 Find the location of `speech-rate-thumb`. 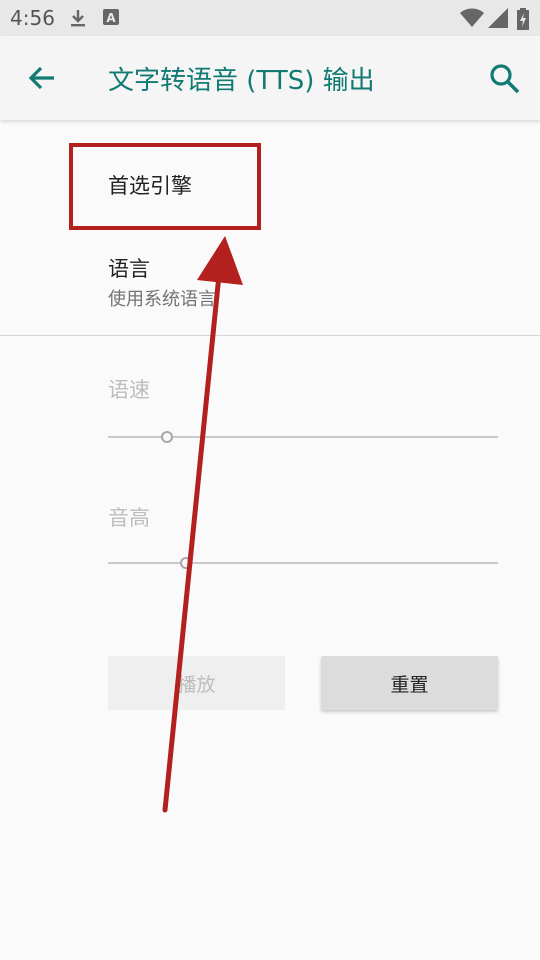

speech-rate-thumb is located at coordinates (166, 437).